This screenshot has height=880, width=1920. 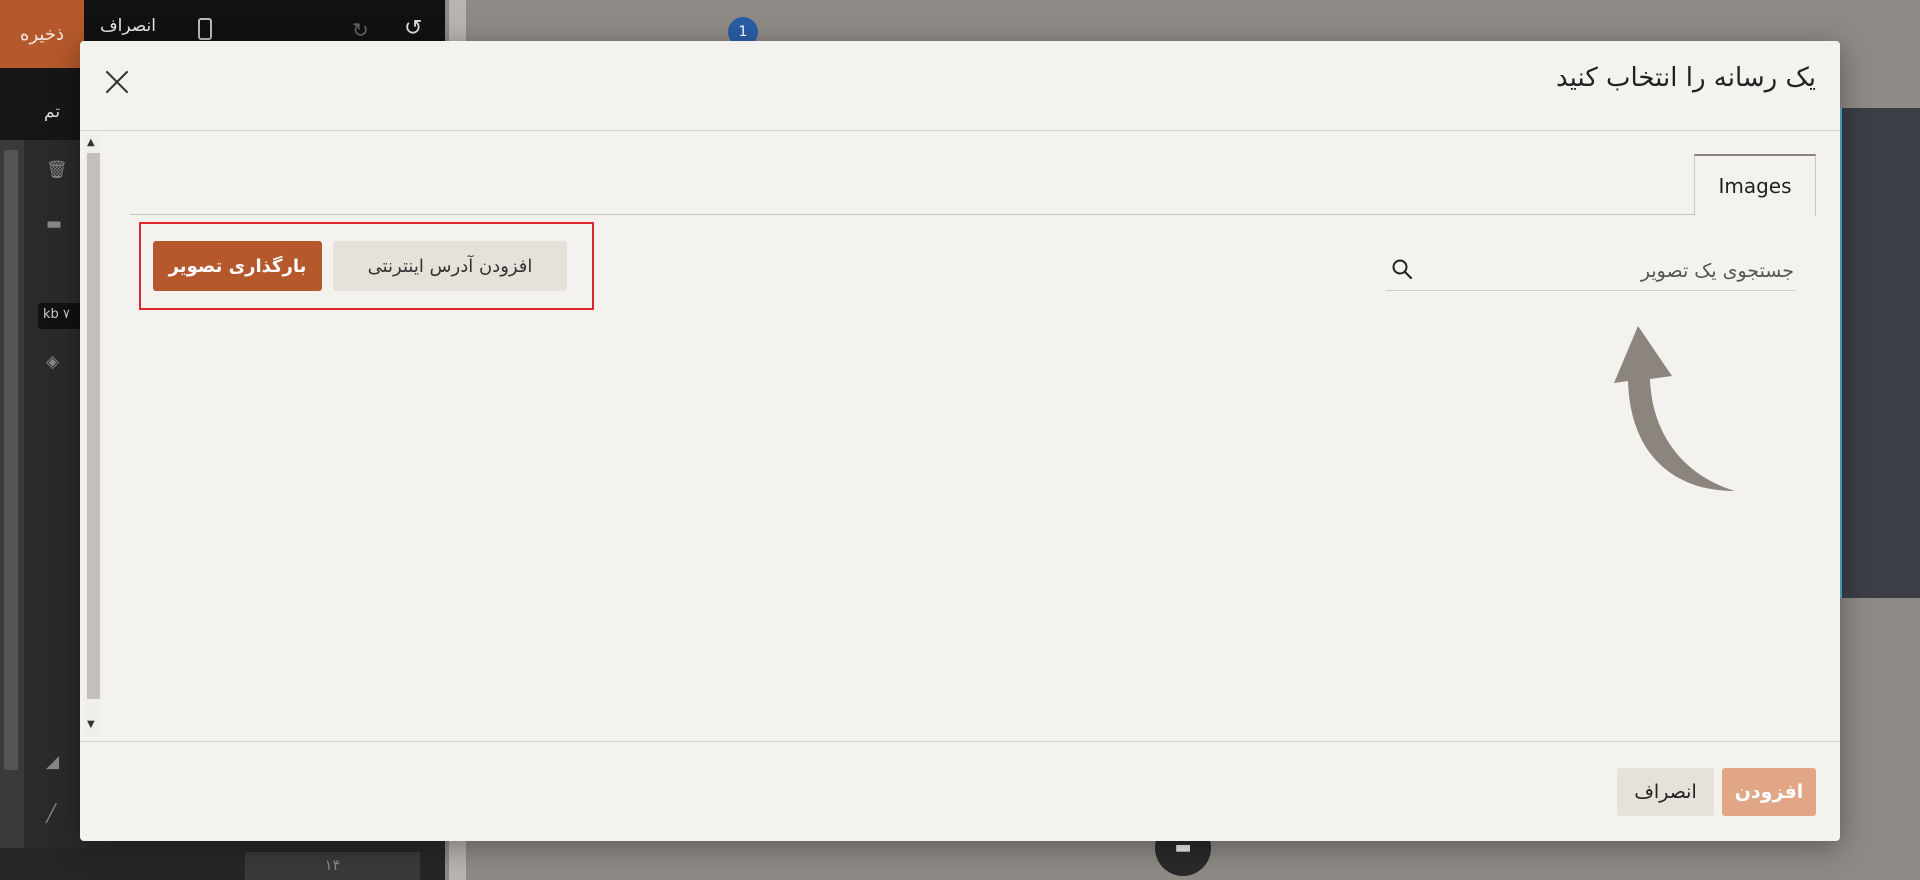 I want to click on curved-arrow-icon, so click(x=1674, y=408).